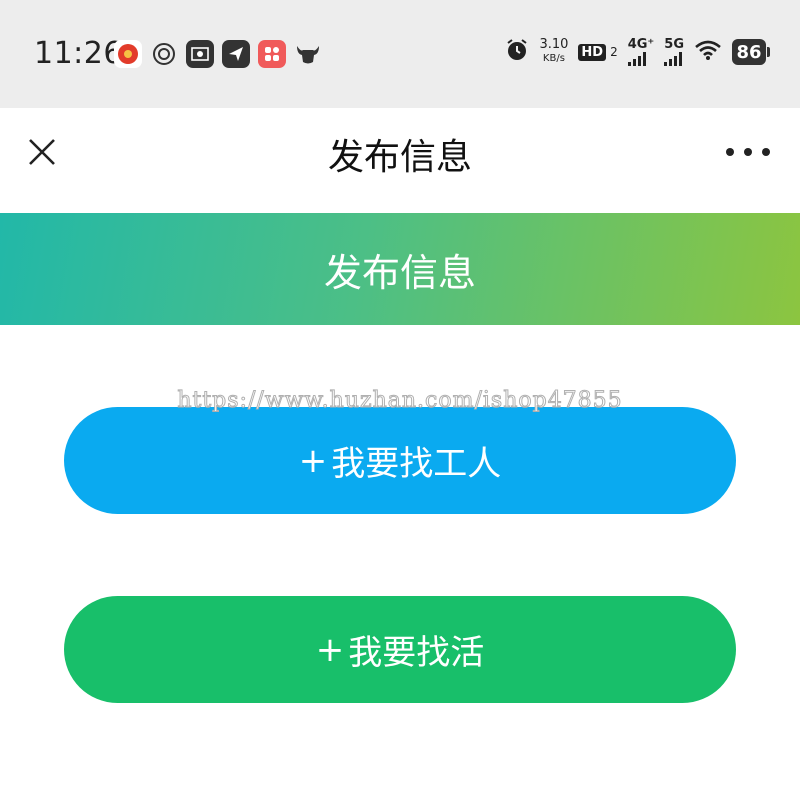 The width and height of the screenshot is (800, 800). What do you see at coordinates (614, 52) in the screenshot?
I see `hd-sub: 2` at bounding box center [614, 52].